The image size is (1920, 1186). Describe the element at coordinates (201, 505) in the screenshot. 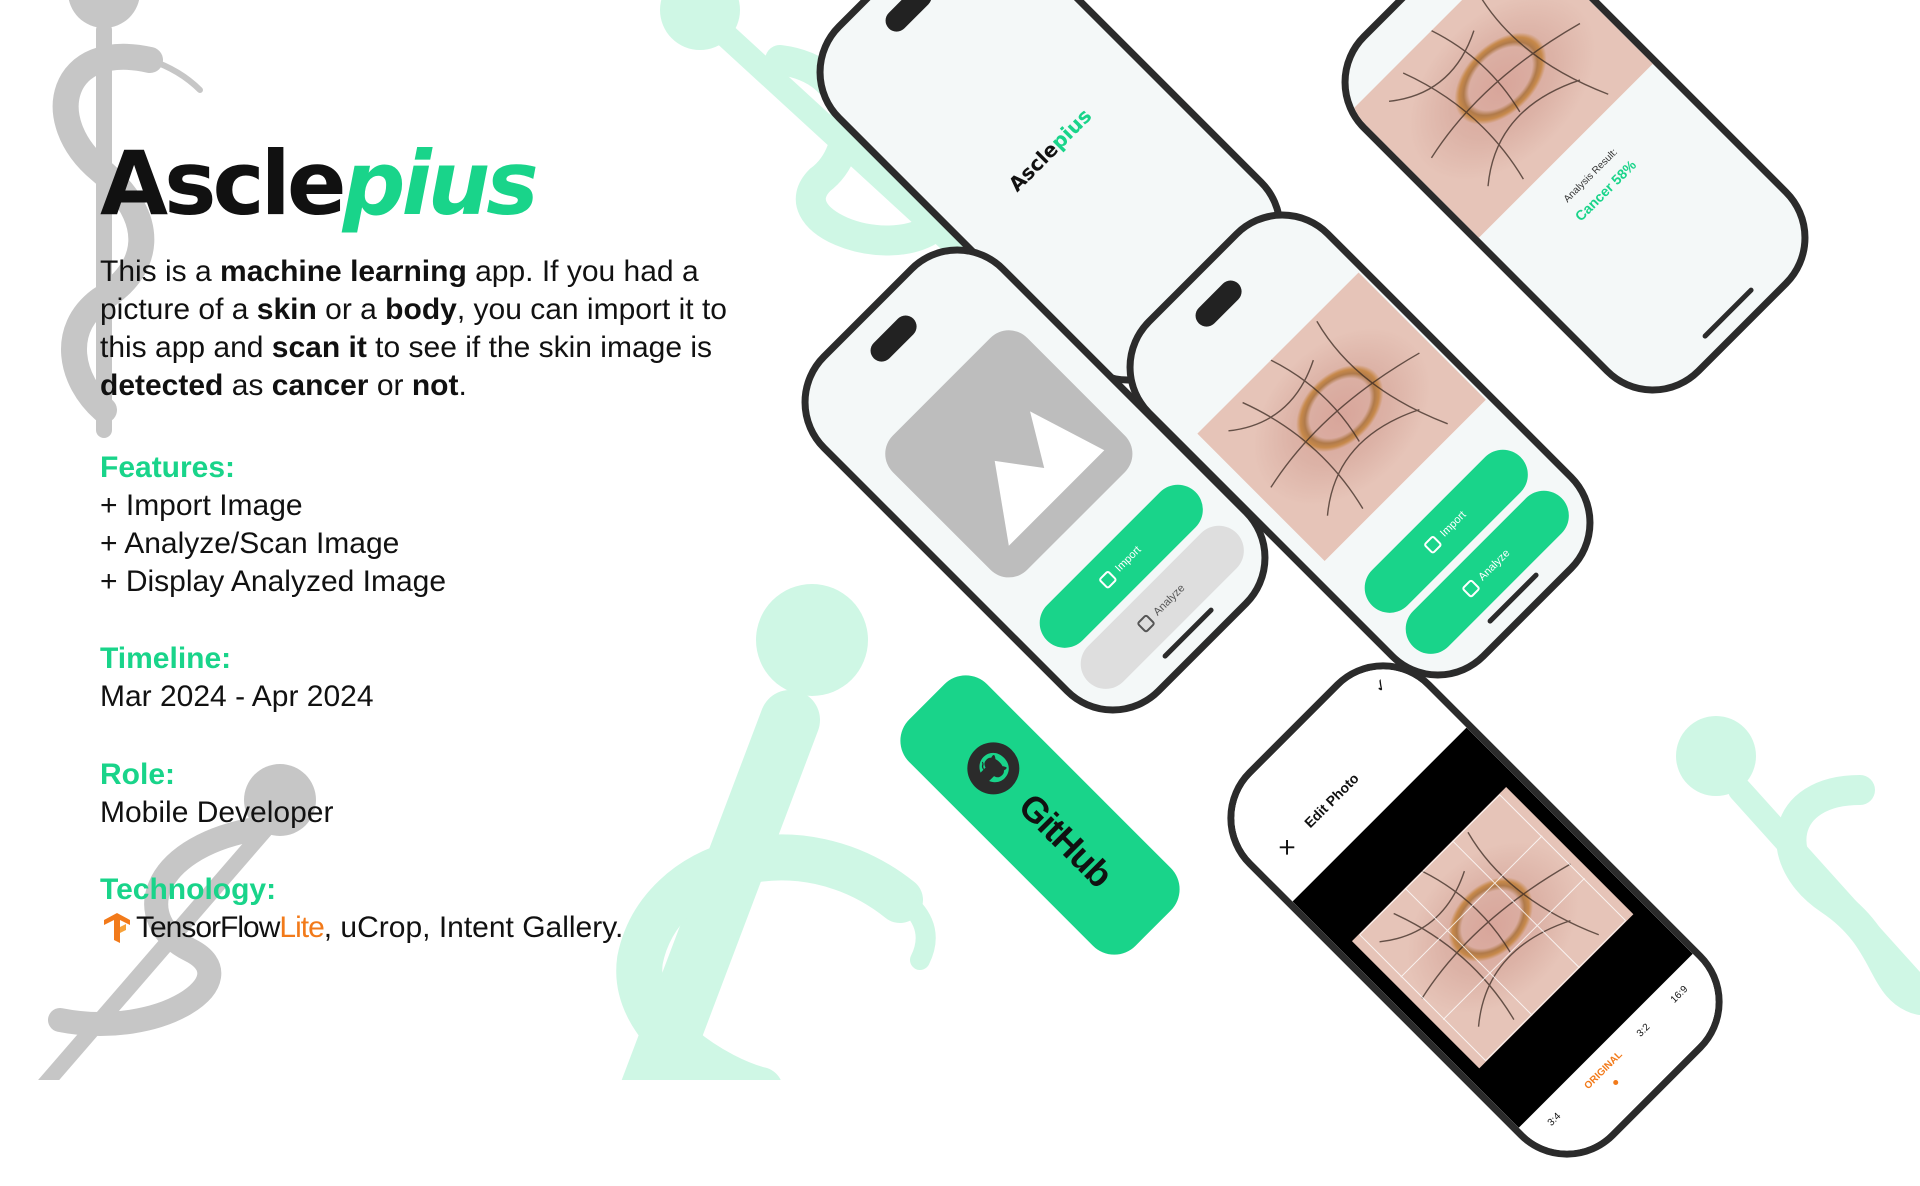

I see `feature-item: + Import Image` at that location.